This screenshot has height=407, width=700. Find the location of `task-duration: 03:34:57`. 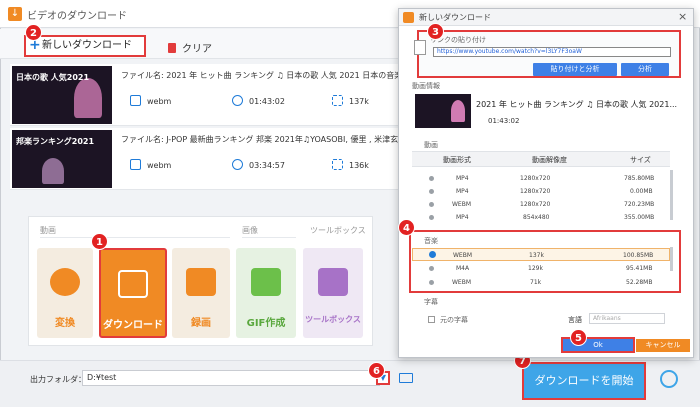

task-duration: 03:34:57 is located at coordinates (258, 164).